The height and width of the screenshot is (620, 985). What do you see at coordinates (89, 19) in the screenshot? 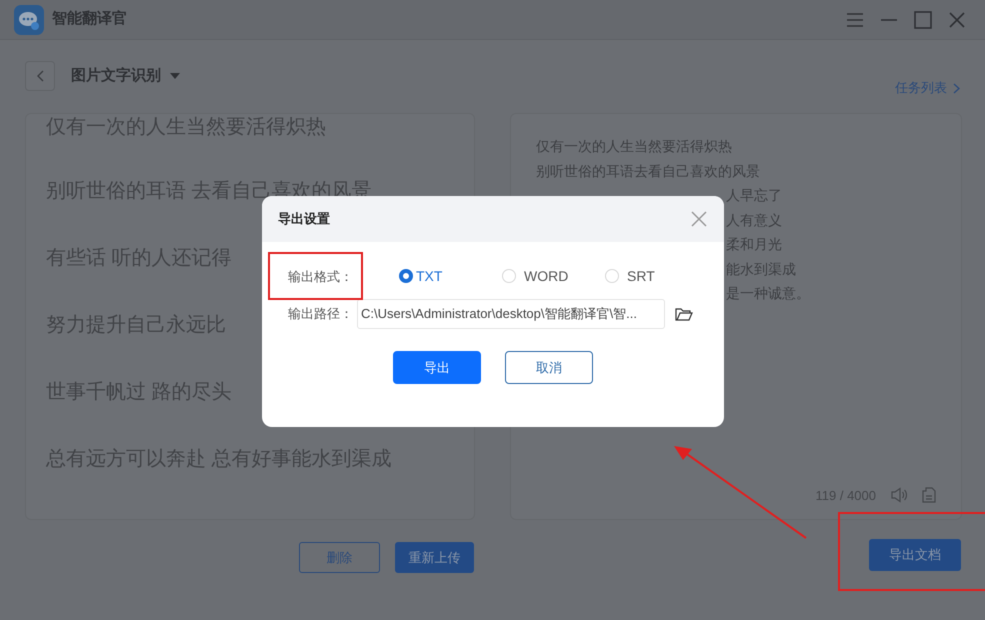
I see `app-title: 智能翻译官` at bounding box center [89, 19].